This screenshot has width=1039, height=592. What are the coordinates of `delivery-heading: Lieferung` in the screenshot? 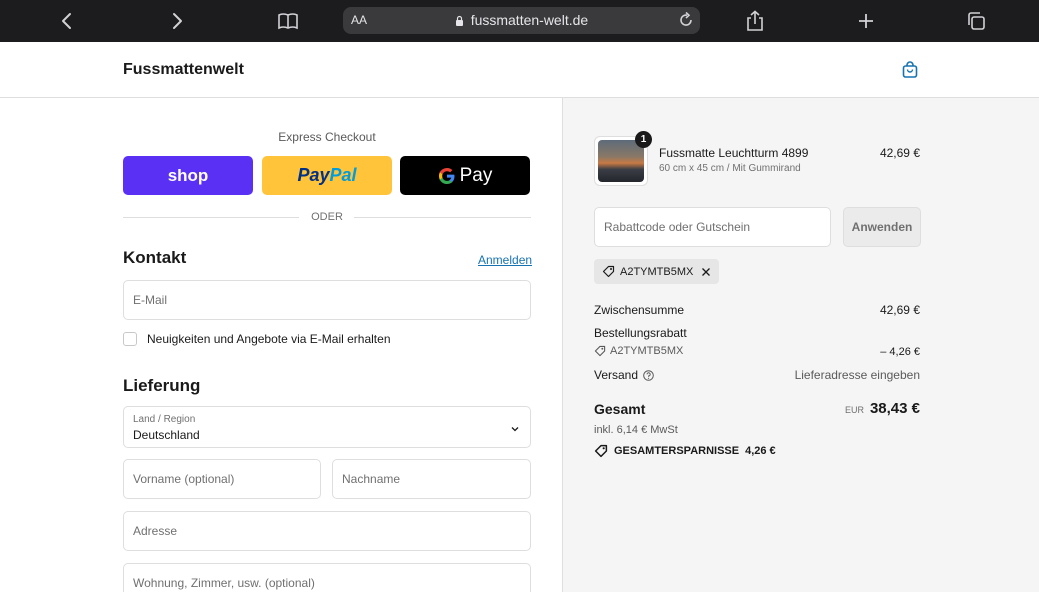 It's located at (162, 385).